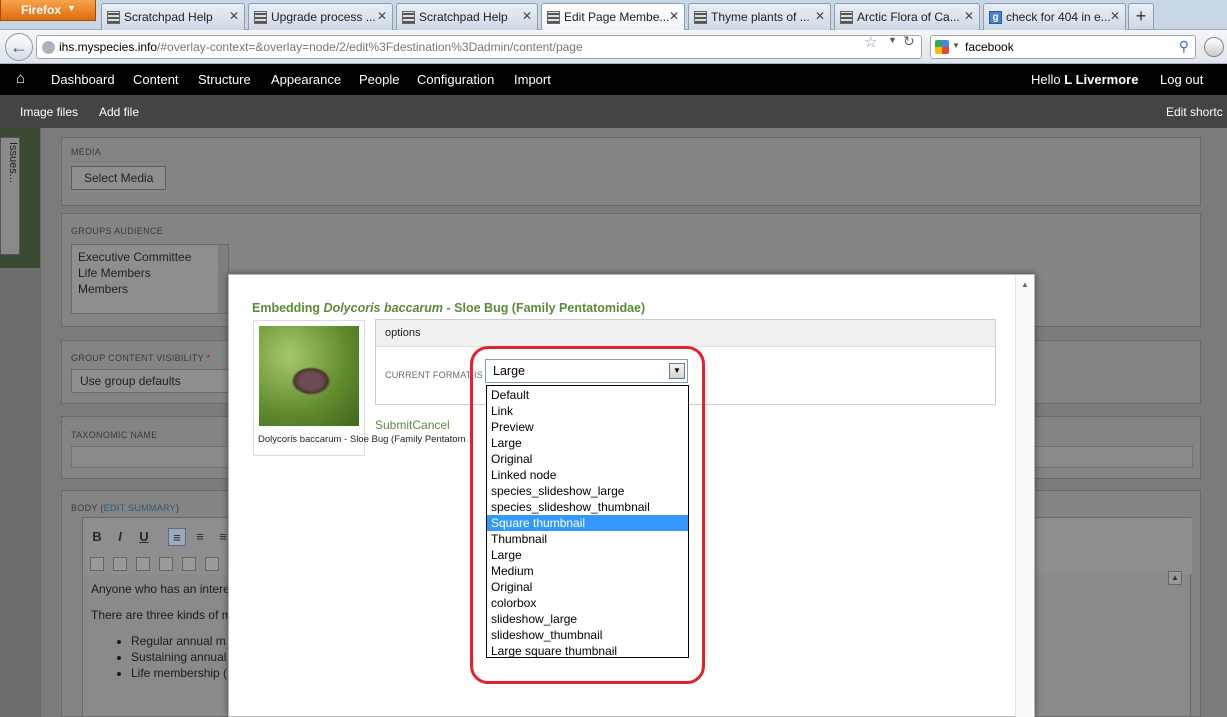  I want to click on format-option: colorbox, so click(587, 603).